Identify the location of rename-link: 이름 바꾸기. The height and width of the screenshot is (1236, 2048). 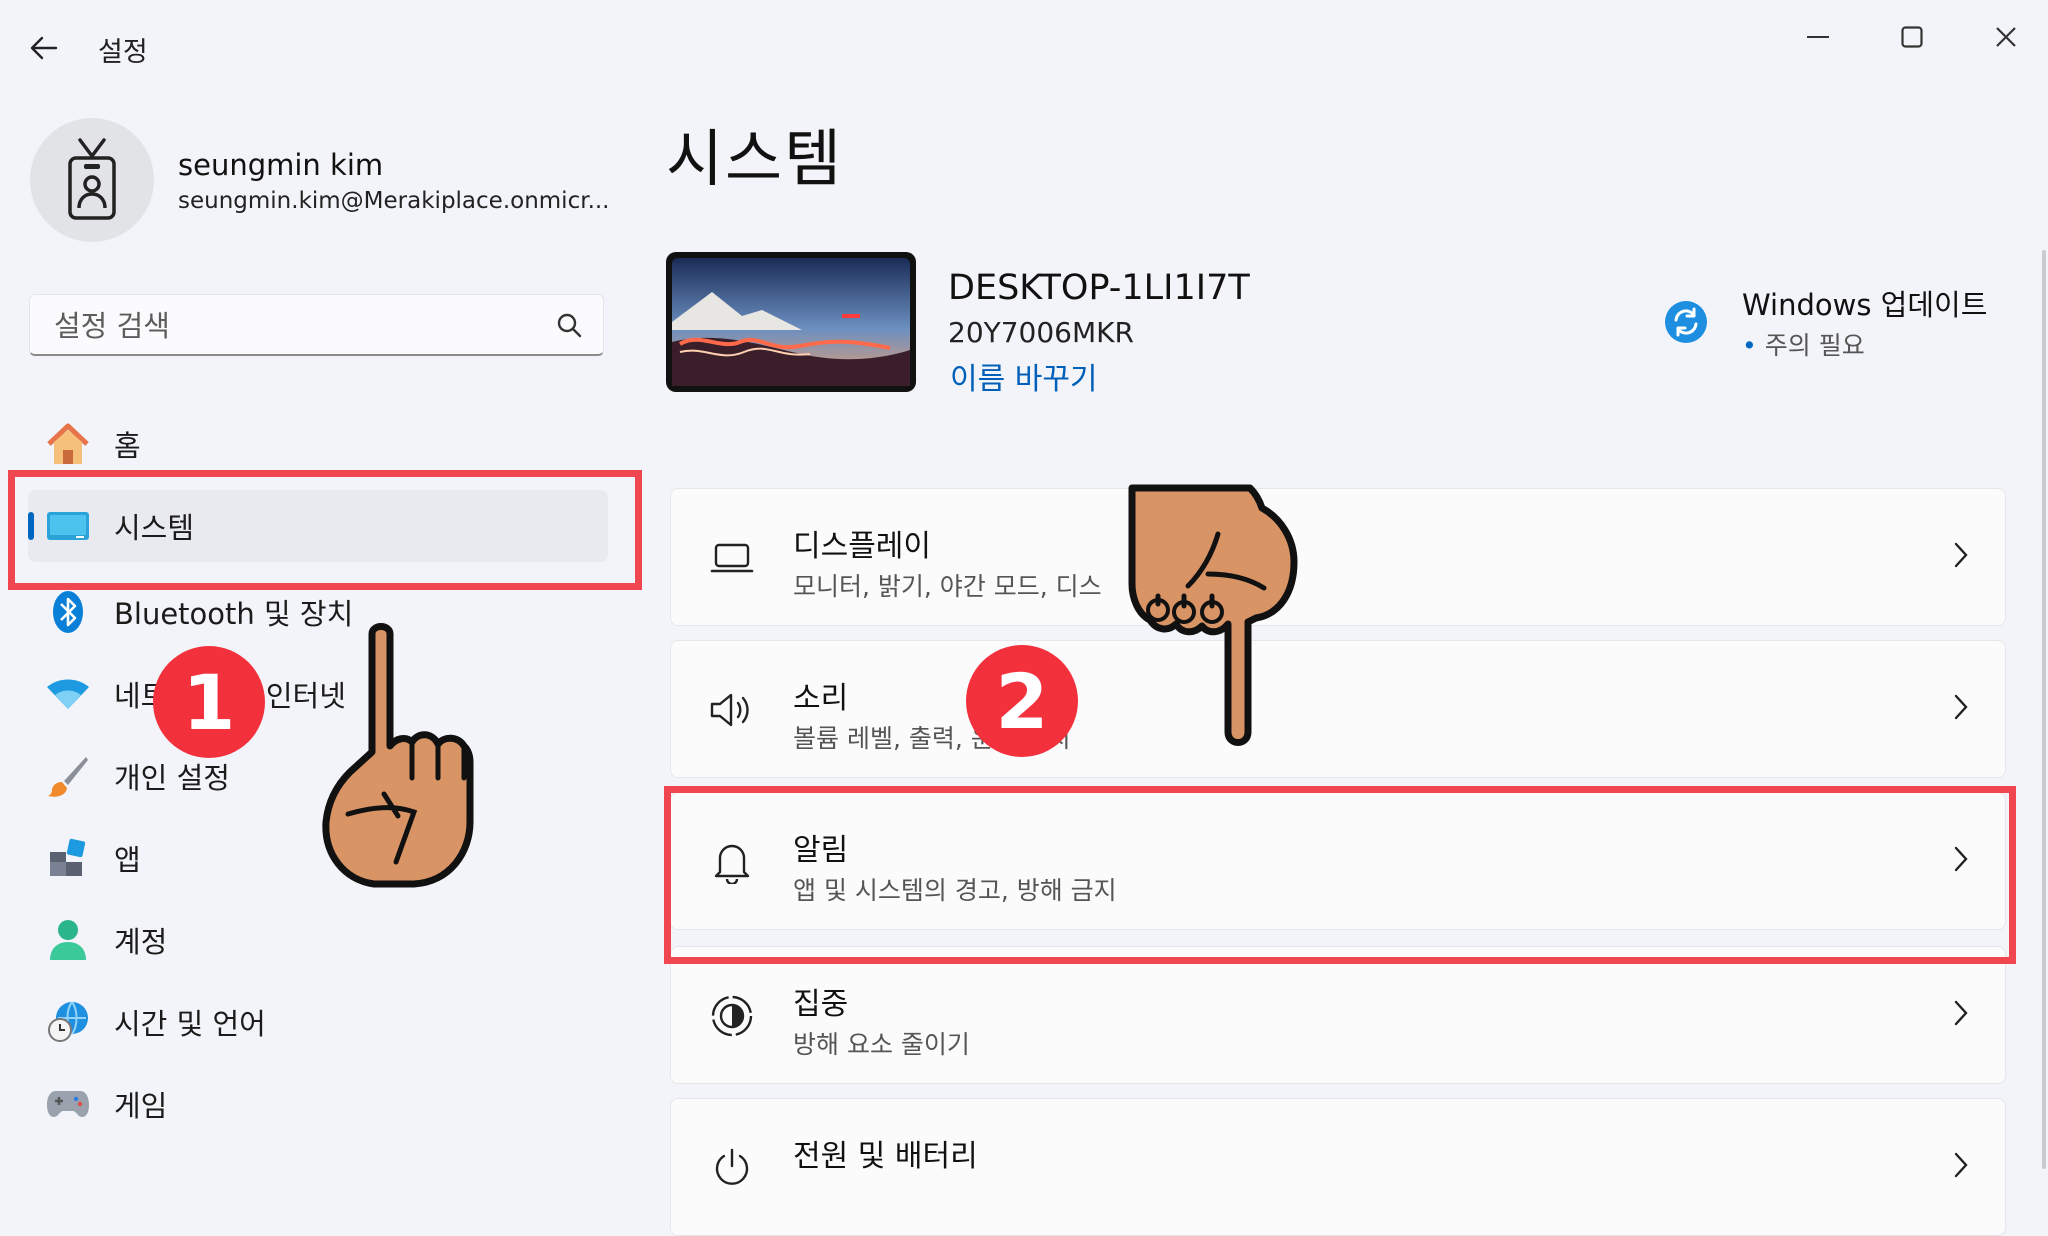
(1024, 376).